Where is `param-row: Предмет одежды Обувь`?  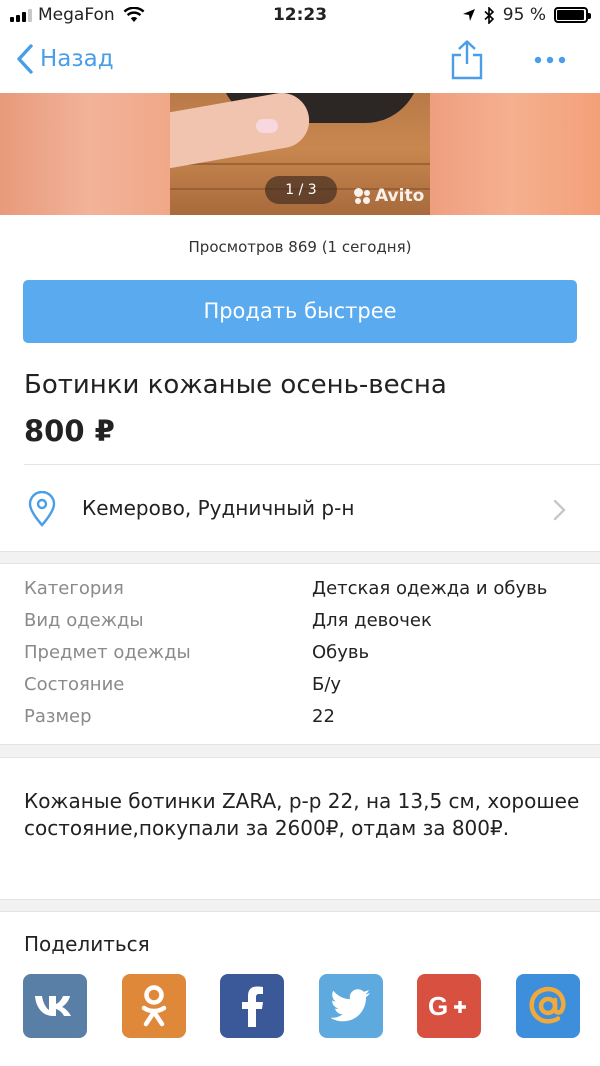
param-row: Предмет одежды Обувь is located at coordinates (300, 658).